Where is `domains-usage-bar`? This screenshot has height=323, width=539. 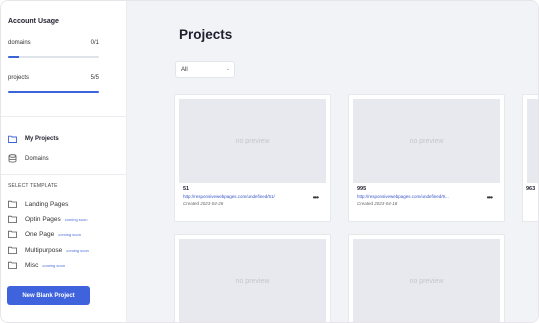
domains-usage-bar is located at coordinates (53, 57).